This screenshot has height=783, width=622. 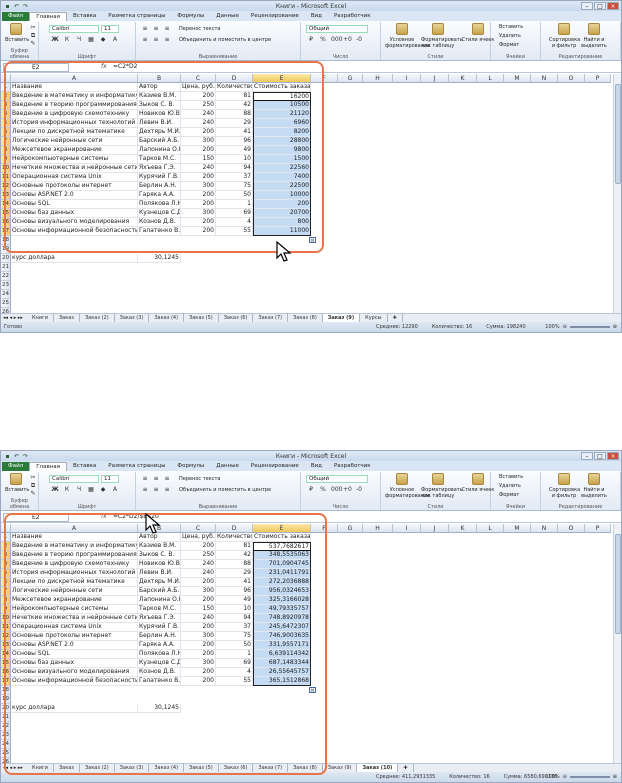 What do you see at coordinates (6, 564) in the screenshot?
I see `row-header: 4` at bounding box center [6, 564].